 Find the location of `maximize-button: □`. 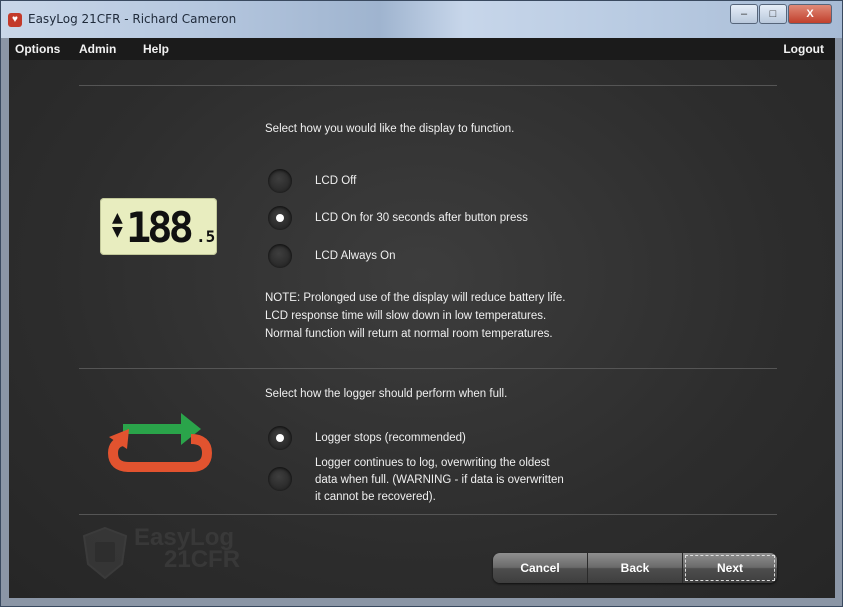

maximize-button: □ is located at coordinates (773, 14).